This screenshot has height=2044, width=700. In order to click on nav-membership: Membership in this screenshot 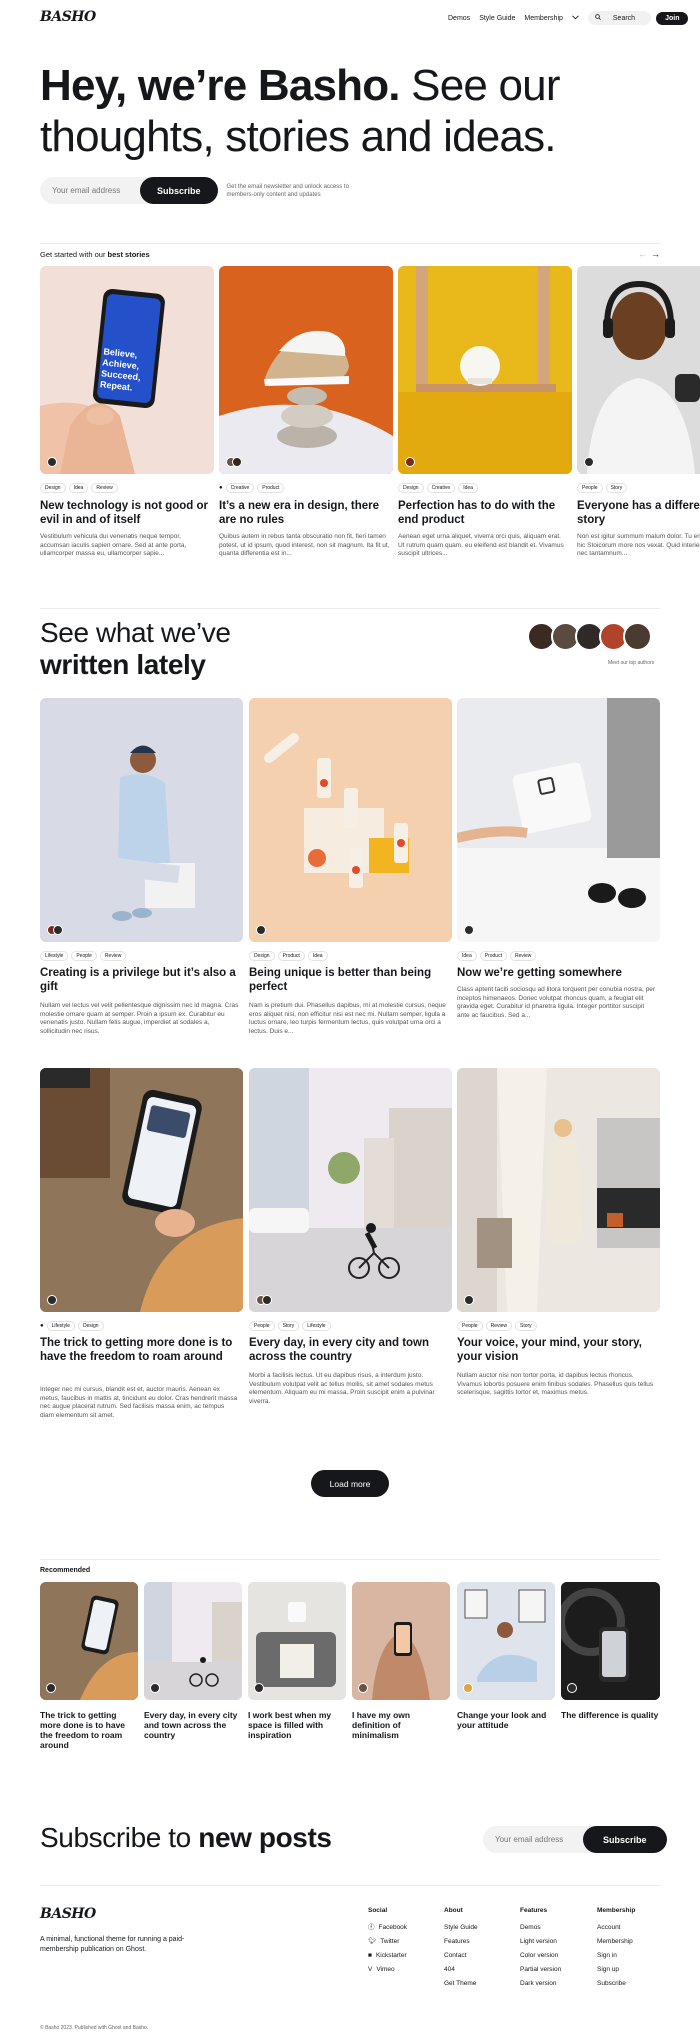, I will do `click(543, 18)`.